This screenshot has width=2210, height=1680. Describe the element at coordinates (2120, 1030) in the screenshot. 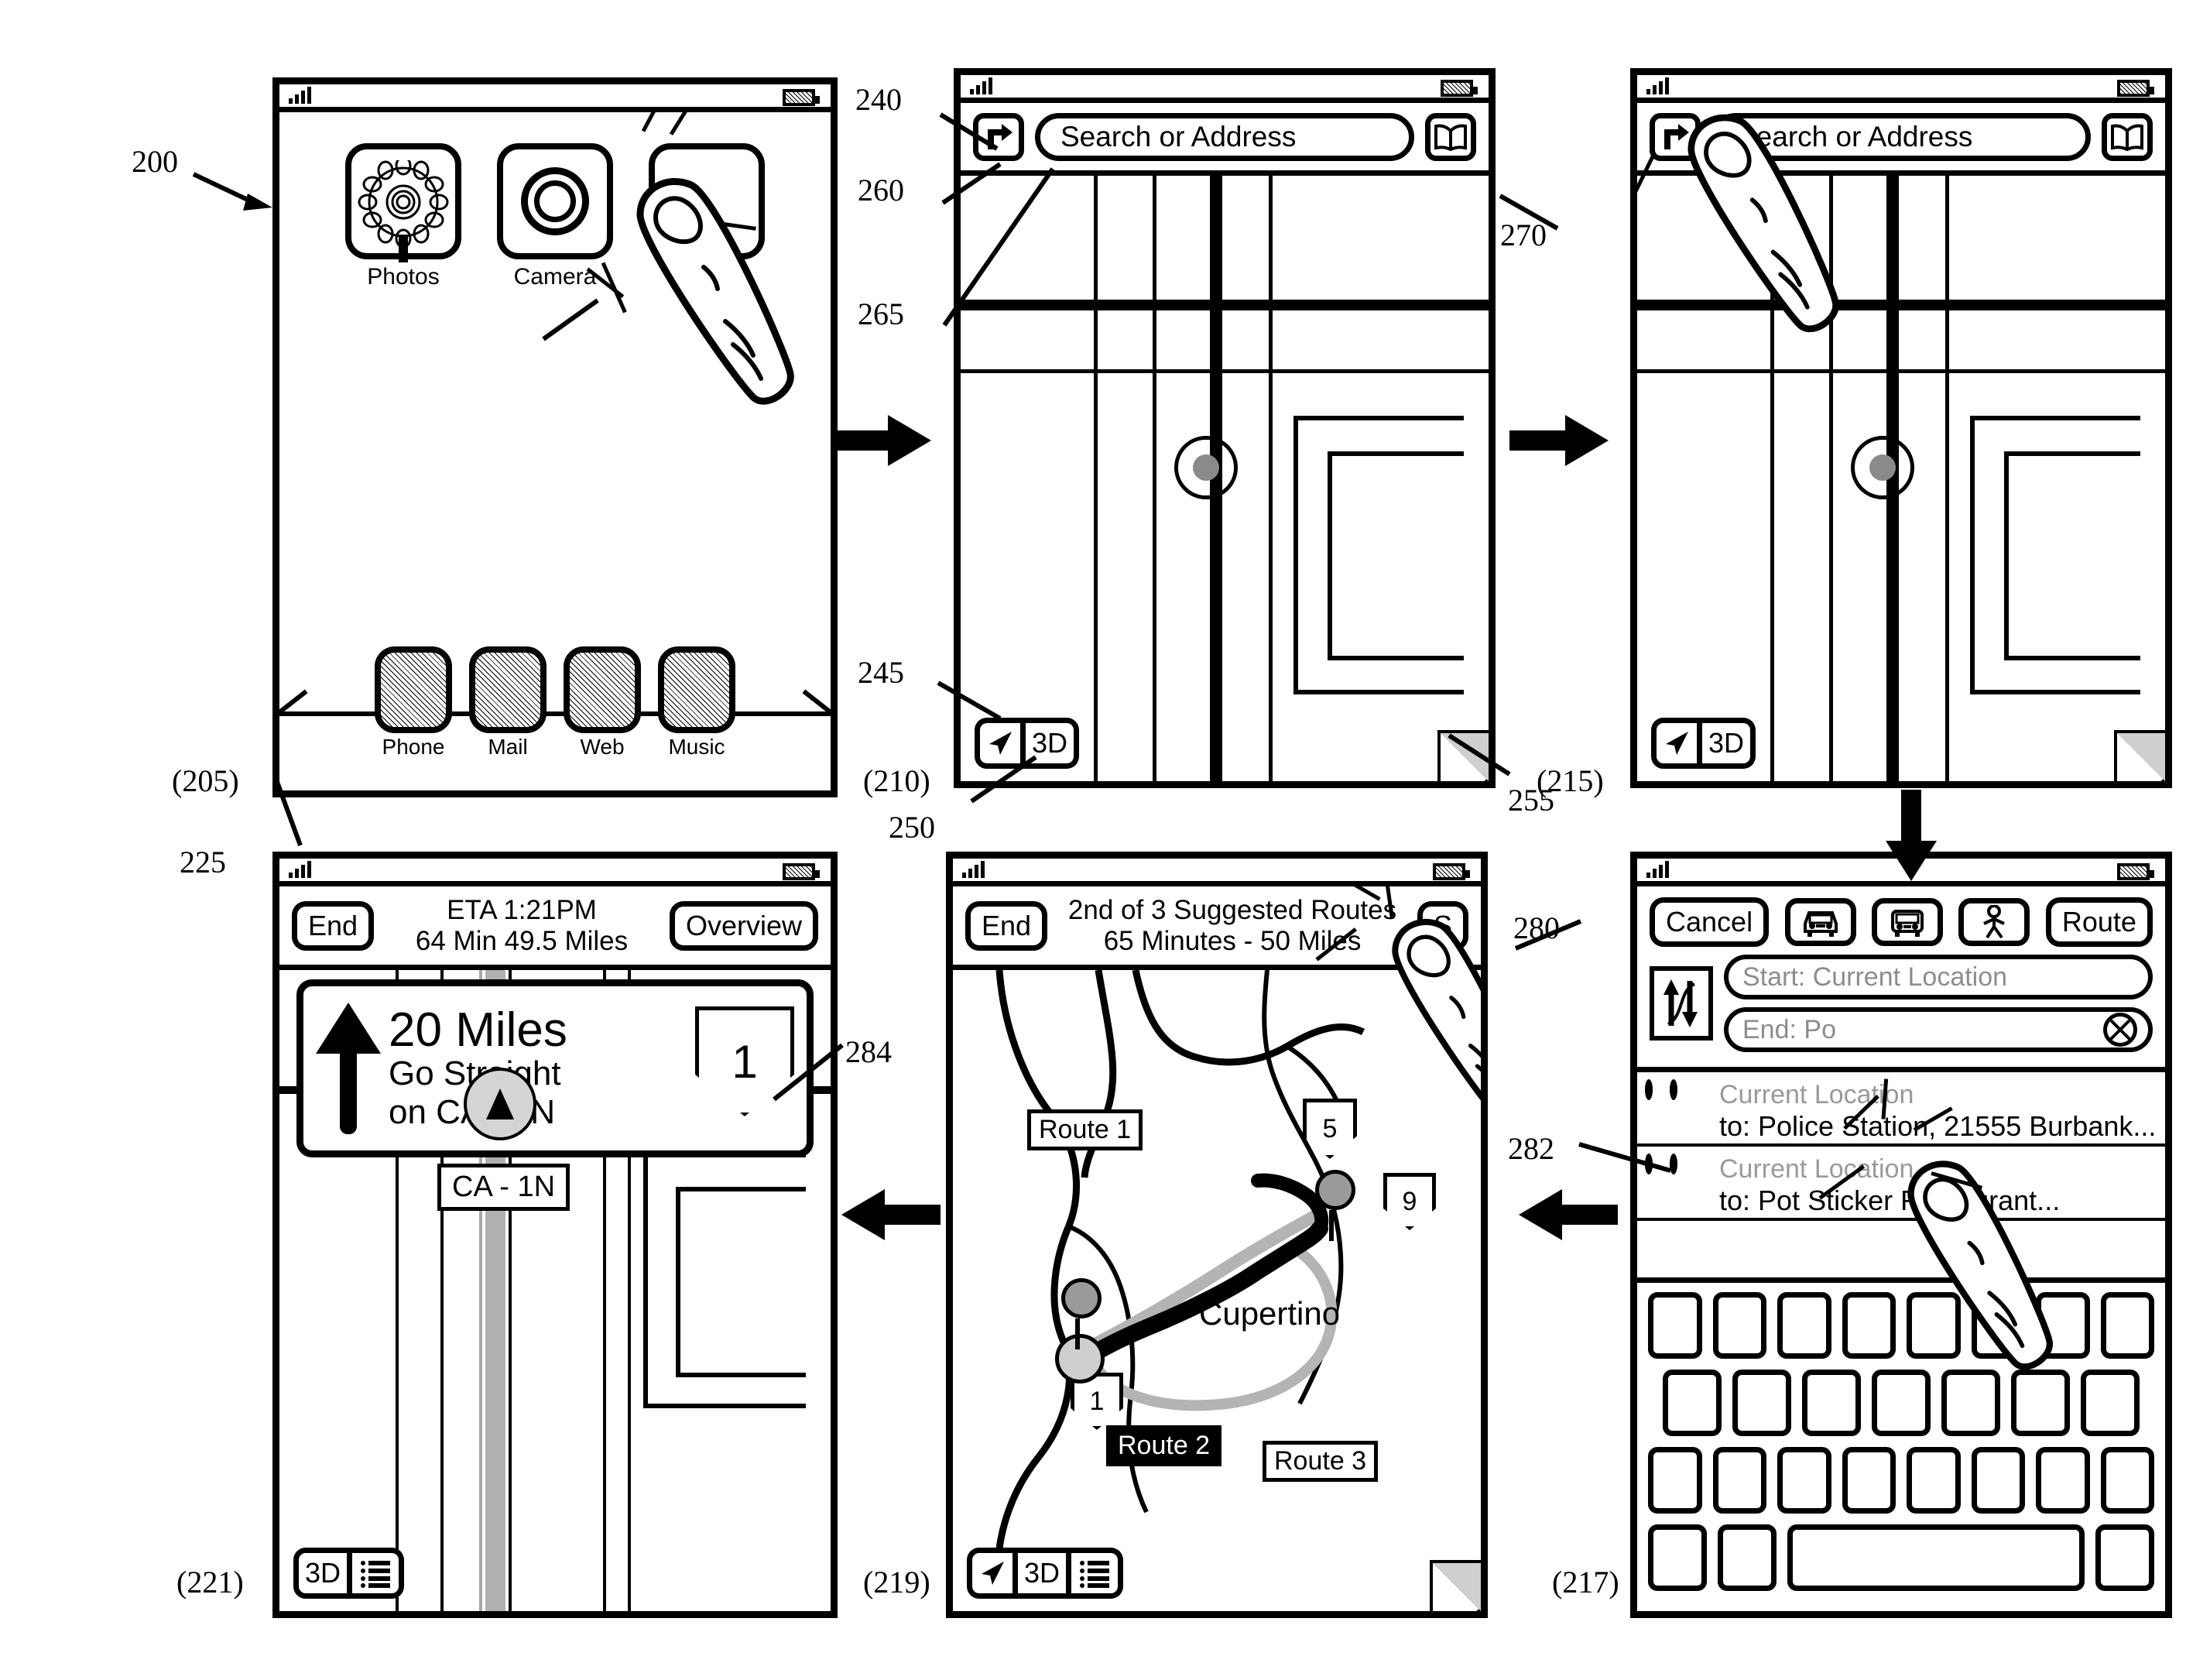

I see `clear-x-icon` at that location.